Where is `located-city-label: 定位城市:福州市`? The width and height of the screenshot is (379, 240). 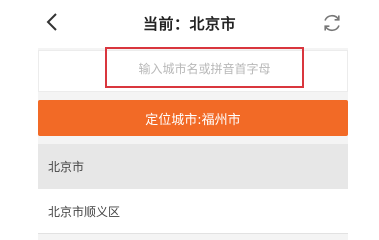 located-city-label: 定位城市:福州市 is located at coordinates (193, 120).